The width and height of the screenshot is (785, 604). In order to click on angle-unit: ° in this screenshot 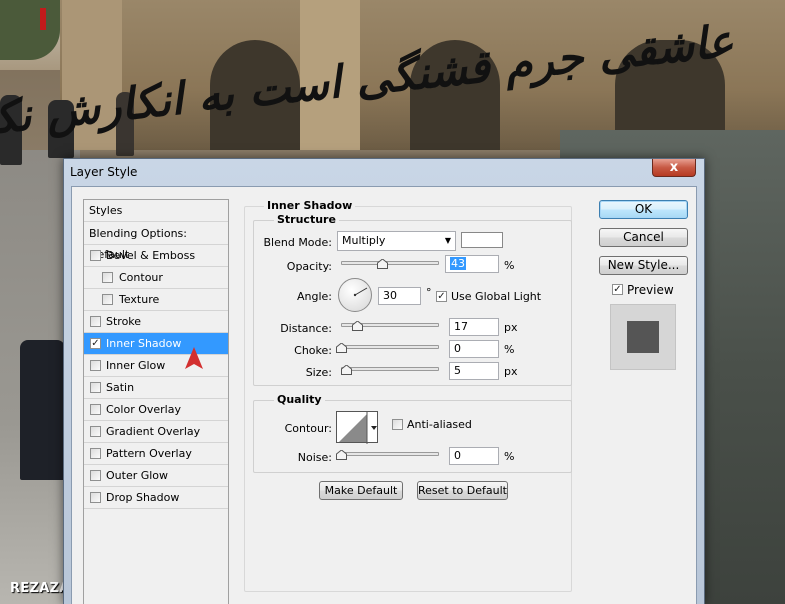, I will do `click(429, 292)`.